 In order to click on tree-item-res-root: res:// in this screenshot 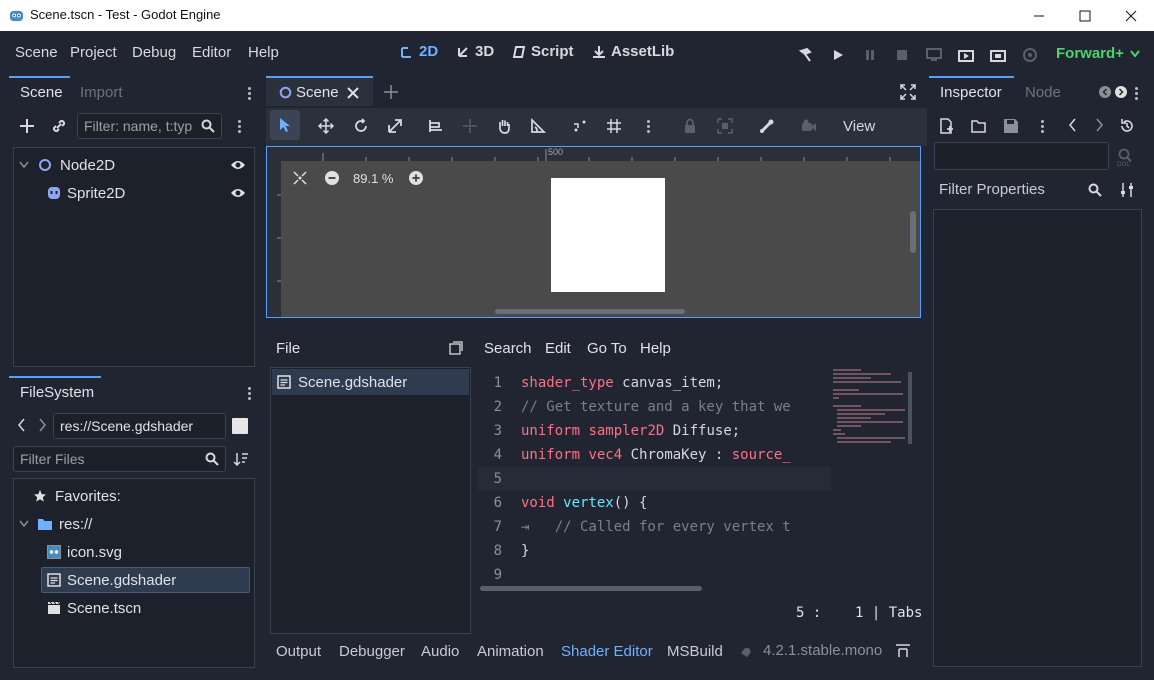, I will do `click(134, 524)`.